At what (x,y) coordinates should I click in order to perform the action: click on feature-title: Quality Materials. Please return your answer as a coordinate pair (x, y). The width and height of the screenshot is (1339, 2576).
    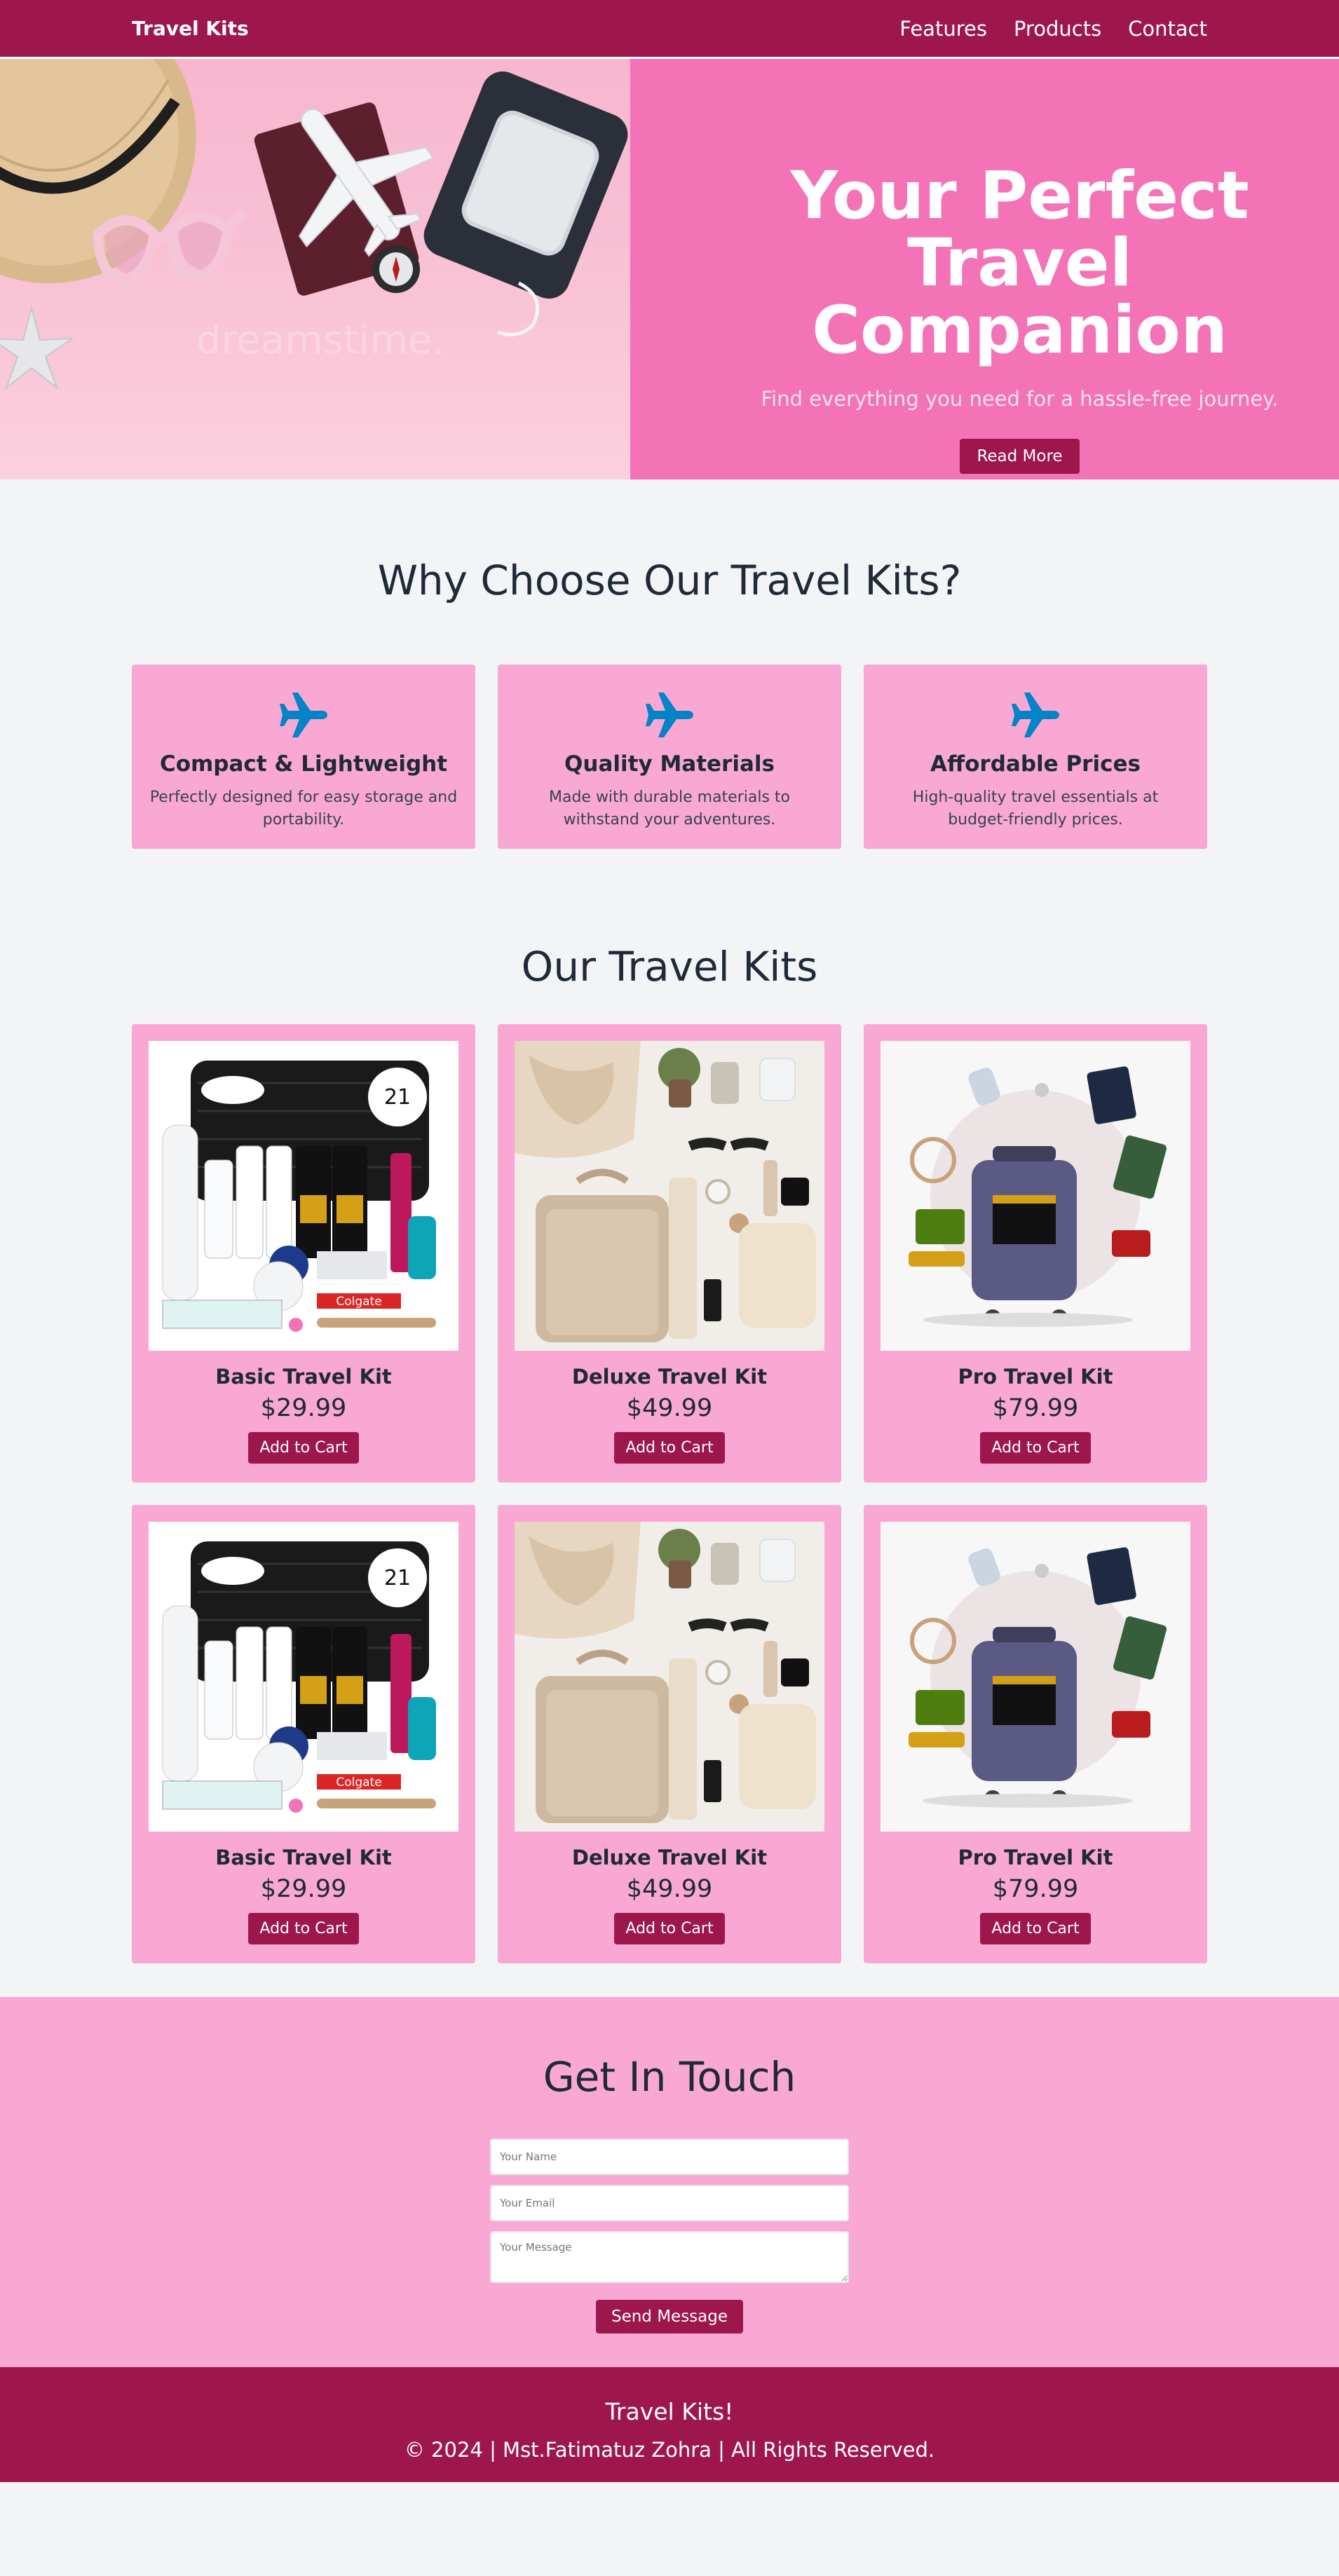
    Looking at the image, I should click on (669, 764).